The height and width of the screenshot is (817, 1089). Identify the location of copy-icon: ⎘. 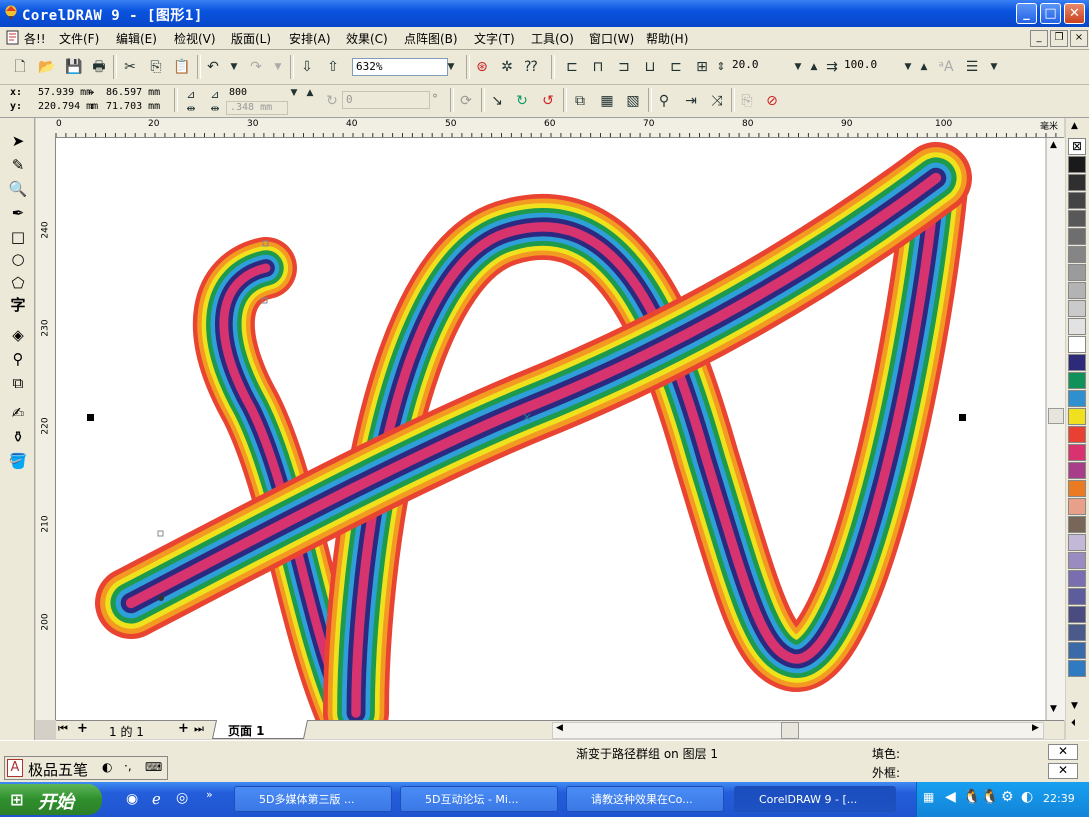
(156, 67).